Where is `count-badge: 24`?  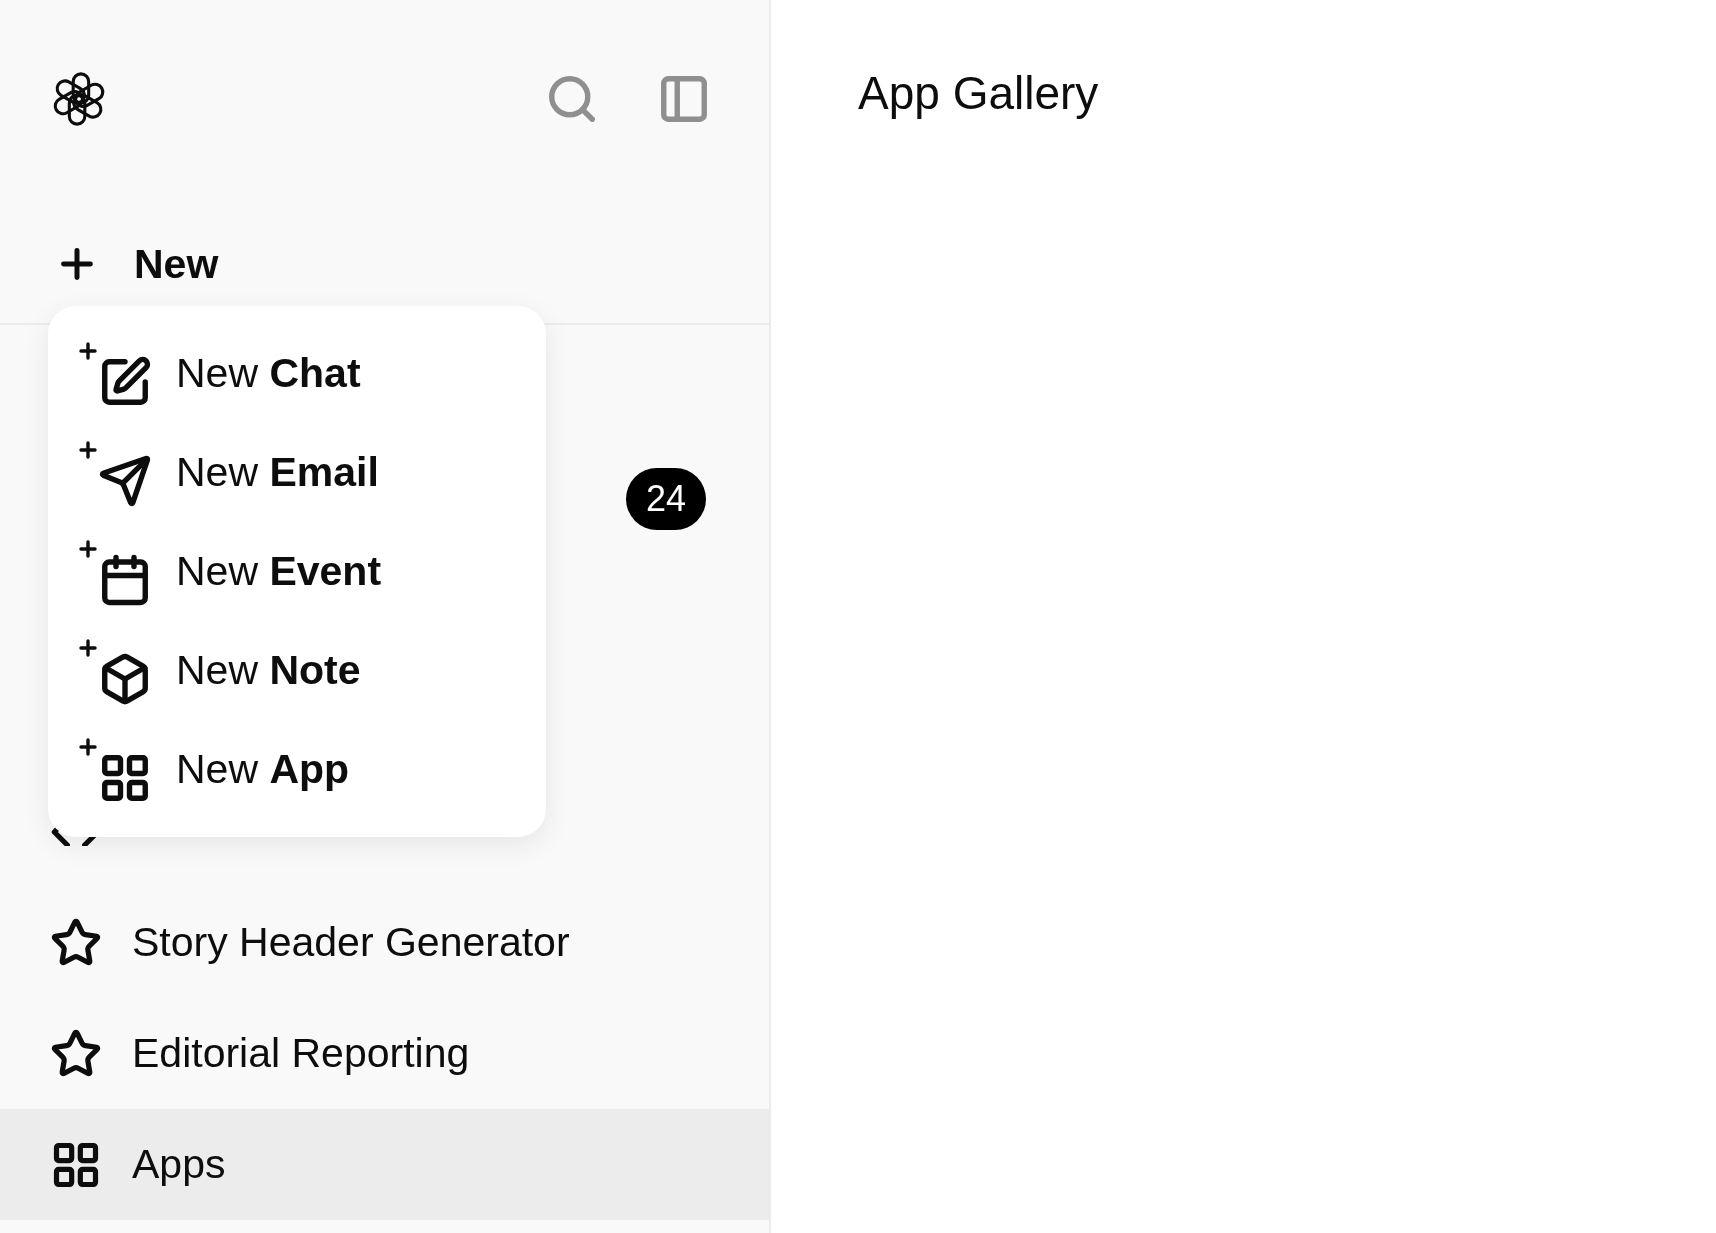 count-badge: 24 is located at coordinates (666, 498).